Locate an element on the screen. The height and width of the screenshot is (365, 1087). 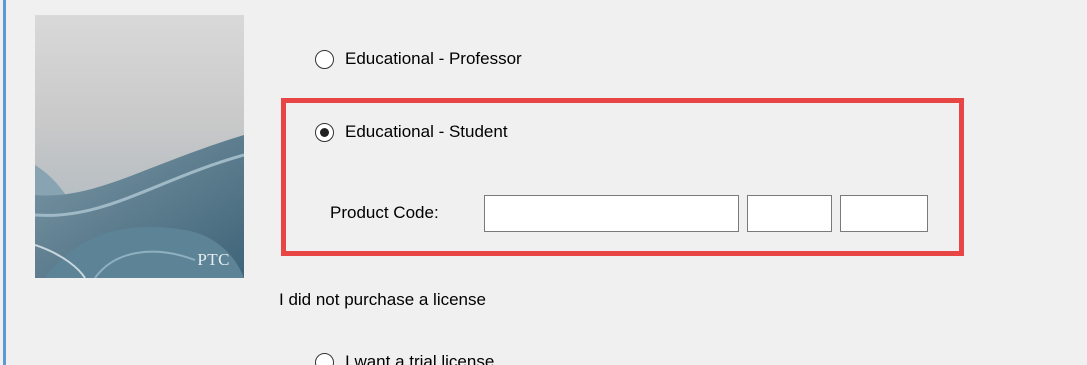
banner-wave-graphic is located at coordinates (139, 206).